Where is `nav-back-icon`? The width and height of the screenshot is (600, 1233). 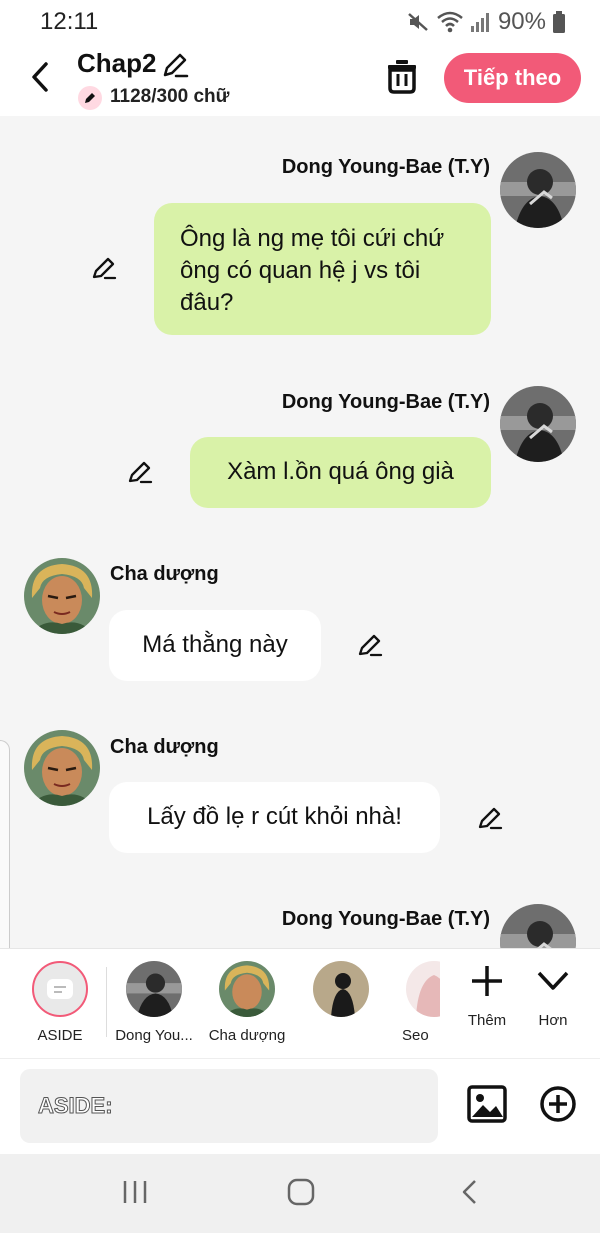 nav-back-icon is located at coordinates (470, 1194).